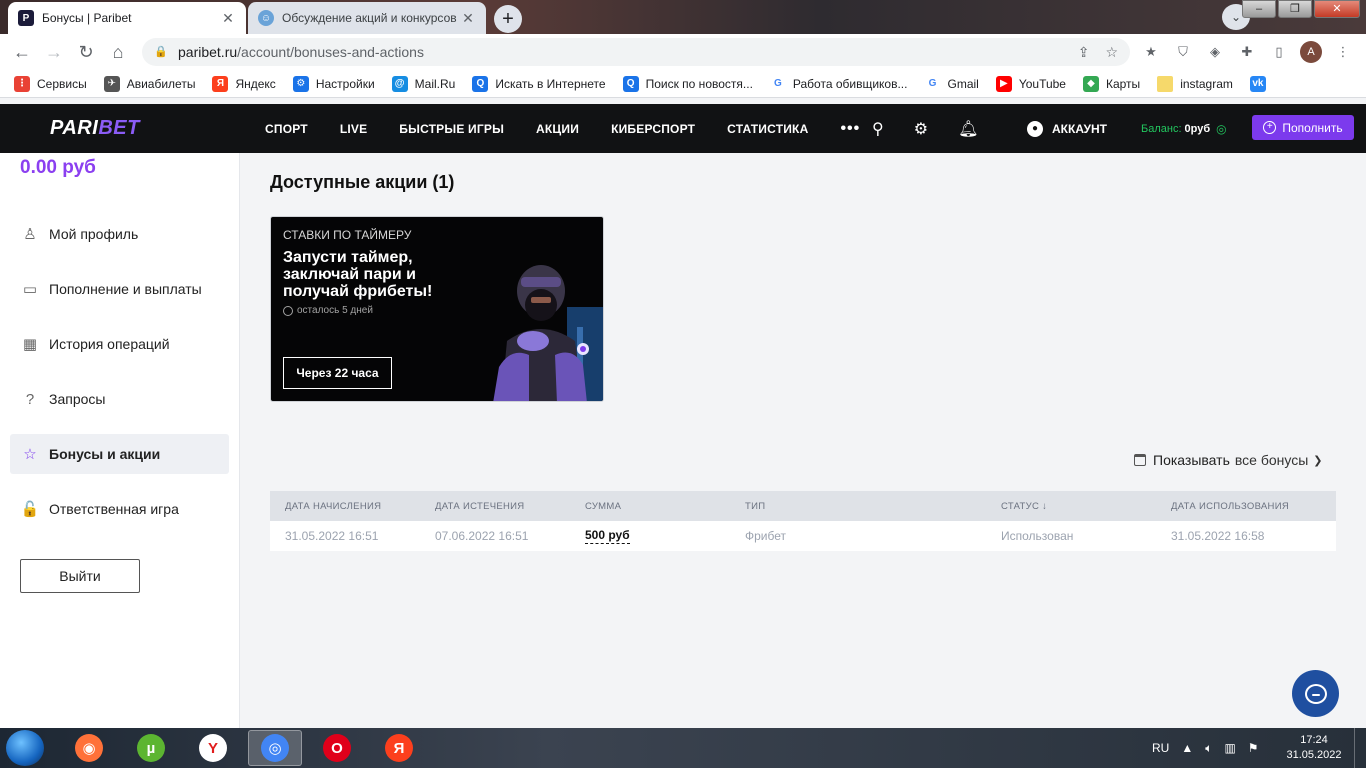 The width and height of the screenshot is (1366, 768). Describe the element at coordinates (1279, 52) in the screenshot. I see `side-panel-icon: ▯` at that location.